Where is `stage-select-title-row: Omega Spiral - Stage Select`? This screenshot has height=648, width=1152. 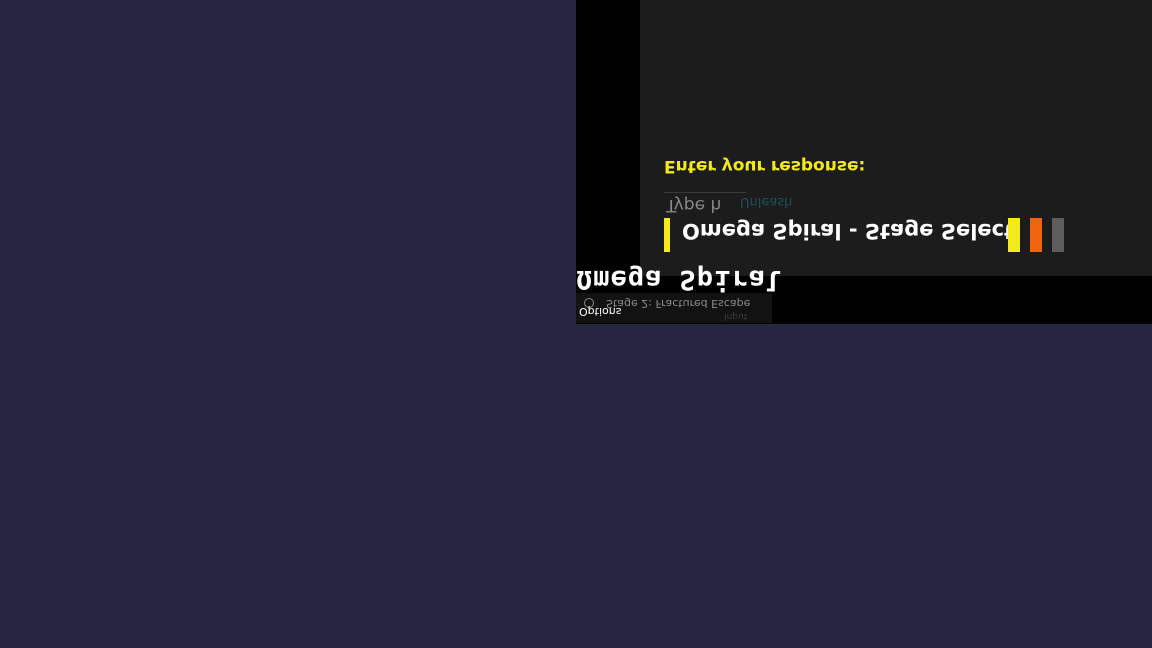
stage-select-title-row: Omega Spiral - Stage Select is located at coordinates (864, 235).